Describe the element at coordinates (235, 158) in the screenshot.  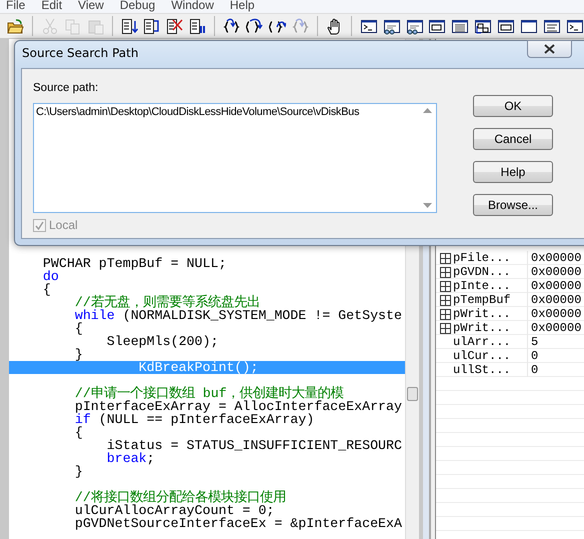
I see `source-path-field: C:\Users\admin\Desktop\CloudDiskLessHideVolume\Source\vDiskBus` at that location.